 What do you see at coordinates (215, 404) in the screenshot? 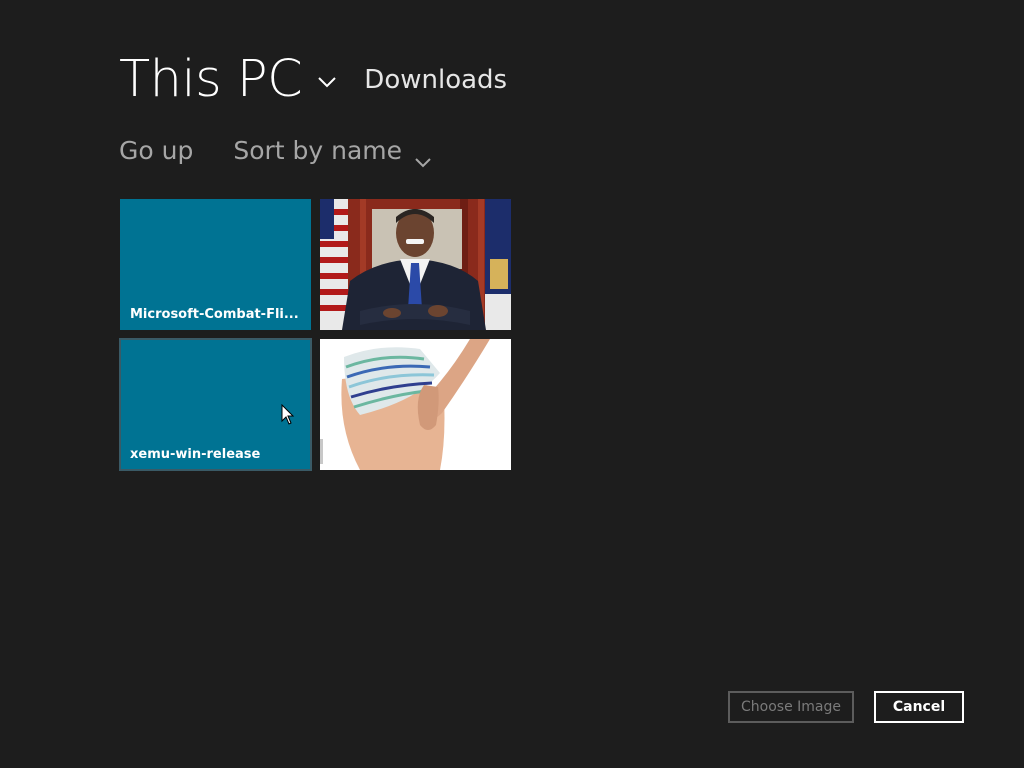
I see `folder-tile: xemu-win-release` at bounding box center [215, 404].